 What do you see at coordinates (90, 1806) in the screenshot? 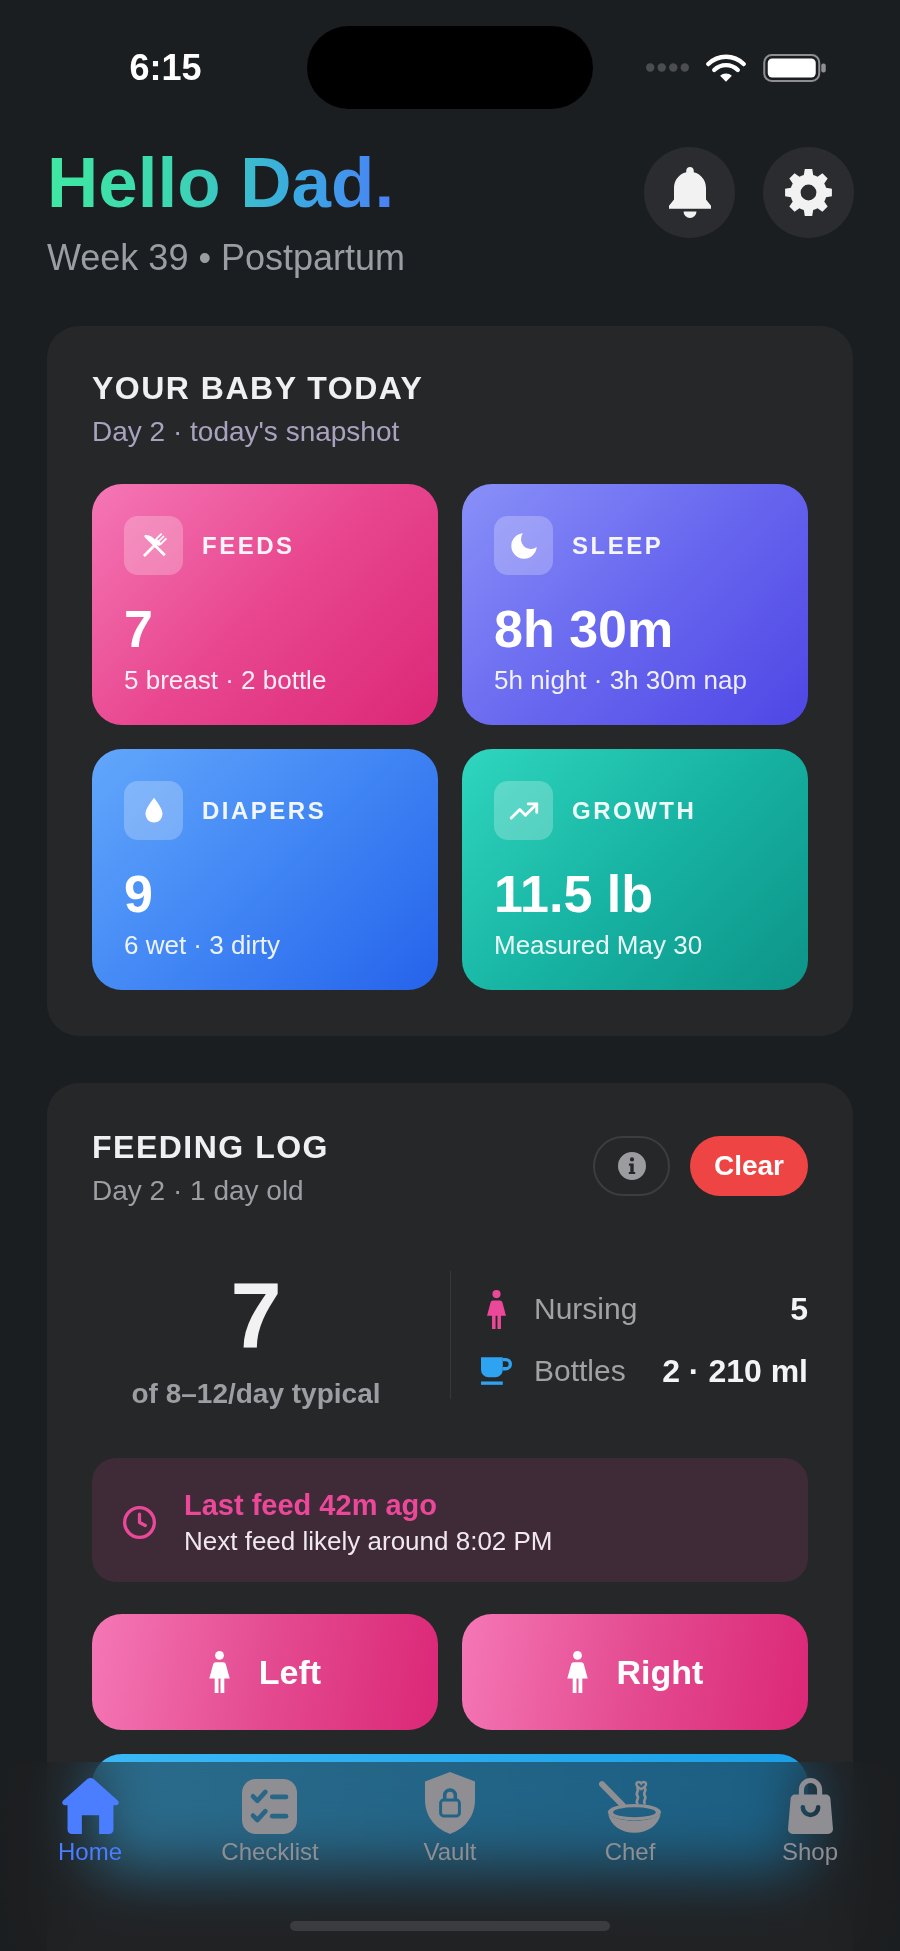
I see `home-icon` at bounding box center [90, 1806].